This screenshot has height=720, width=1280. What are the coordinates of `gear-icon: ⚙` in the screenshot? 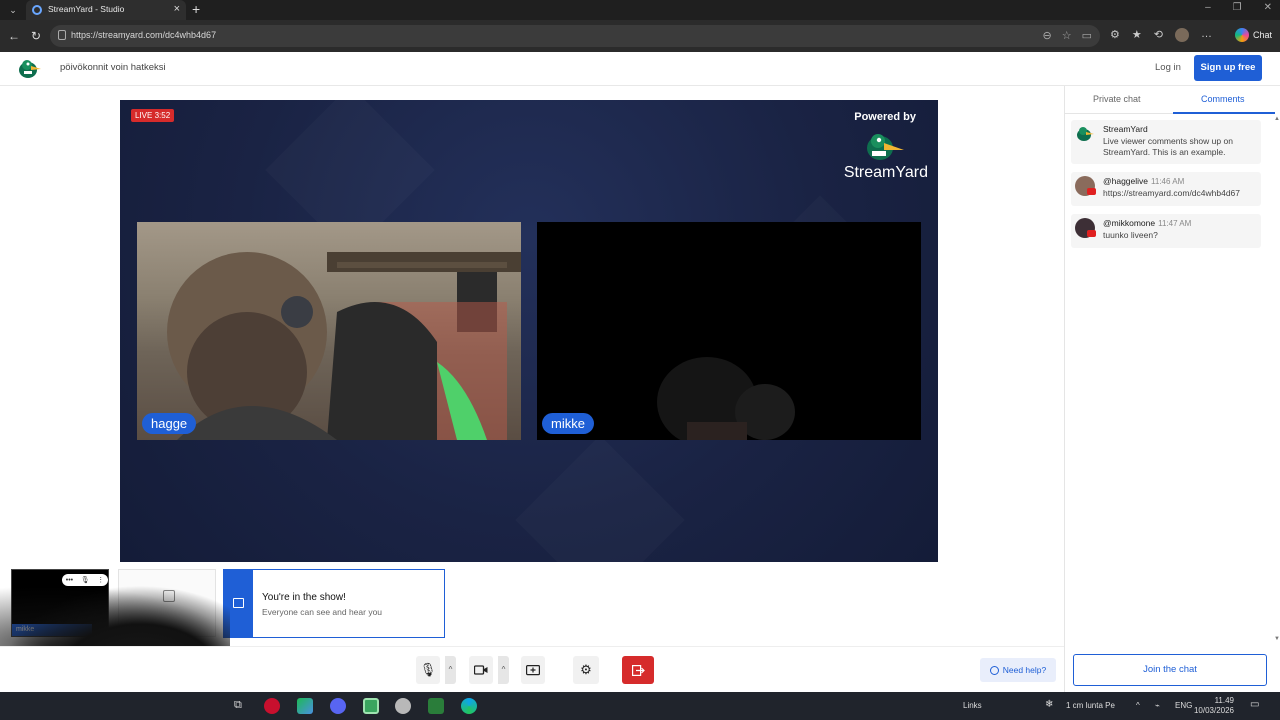 It's located at (586, 669).